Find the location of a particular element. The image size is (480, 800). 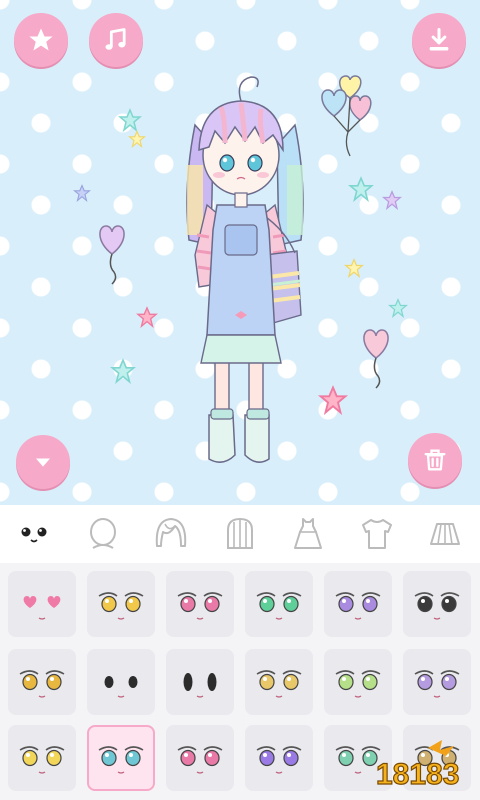

category-head is located at coordinates (103, 534).